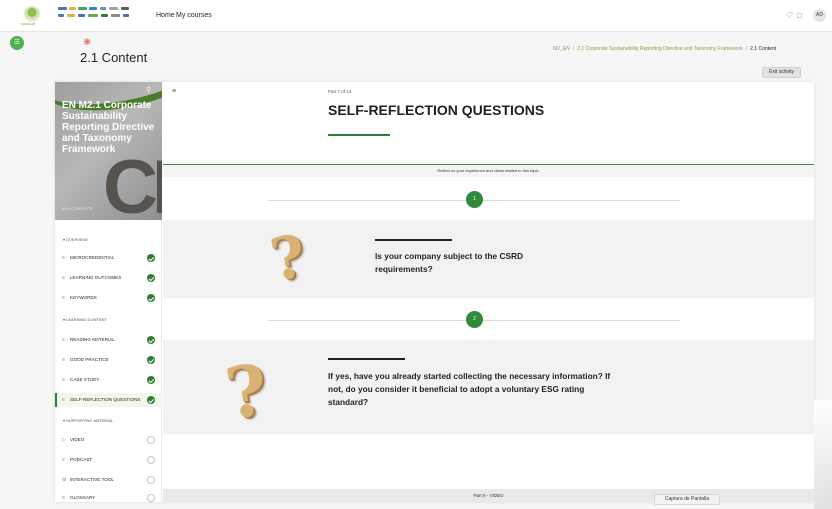 The image size is (832, 509). I want to click on cover-letters: CL, so click(132, 183).